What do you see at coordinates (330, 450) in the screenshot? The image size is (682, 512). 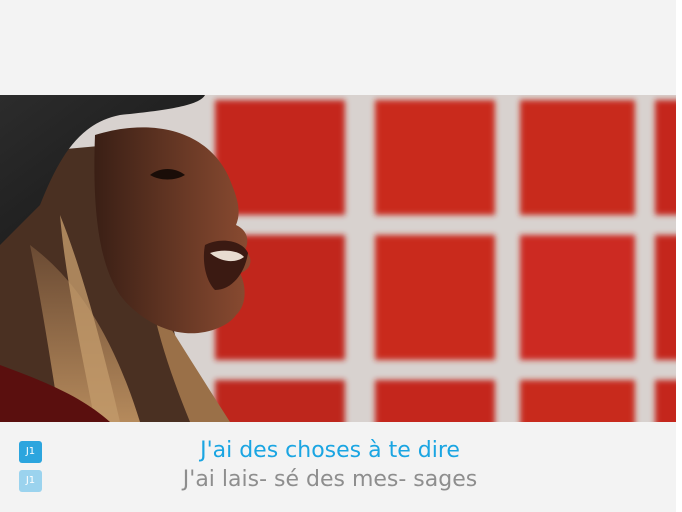 I see `current-lyric-line: J'ai des choses à te dire` at bounding box center [330, 450].